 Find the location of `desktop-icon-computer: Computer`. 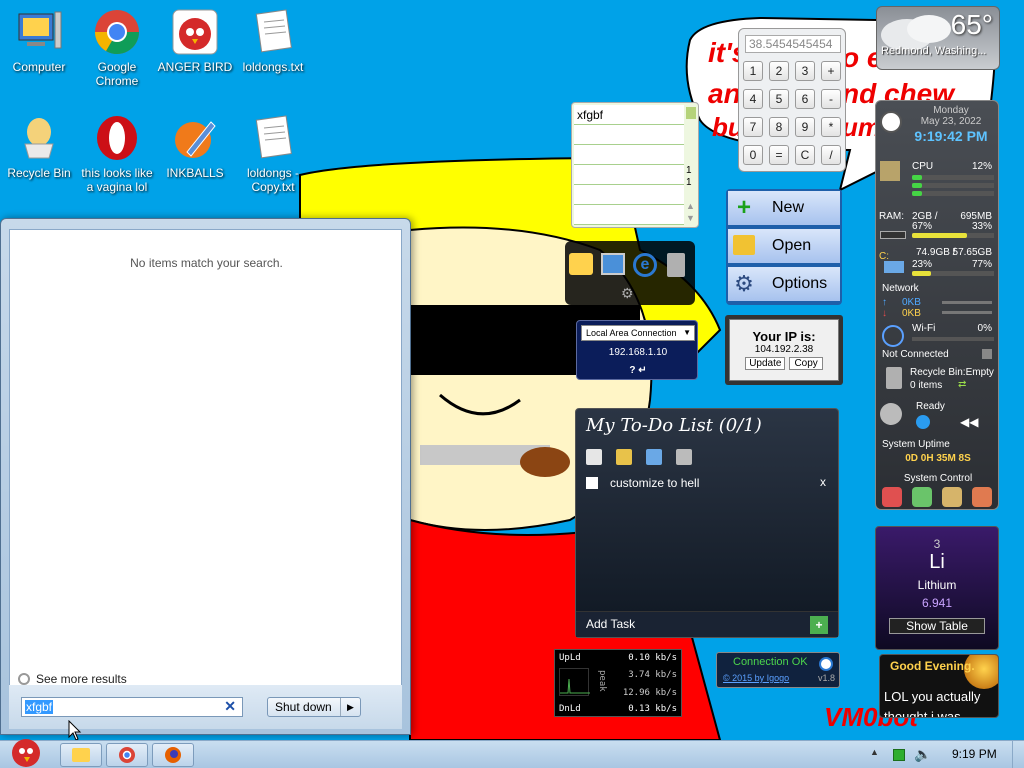

desktop-icon-computer: Computer is located at coordinates (39, 41).